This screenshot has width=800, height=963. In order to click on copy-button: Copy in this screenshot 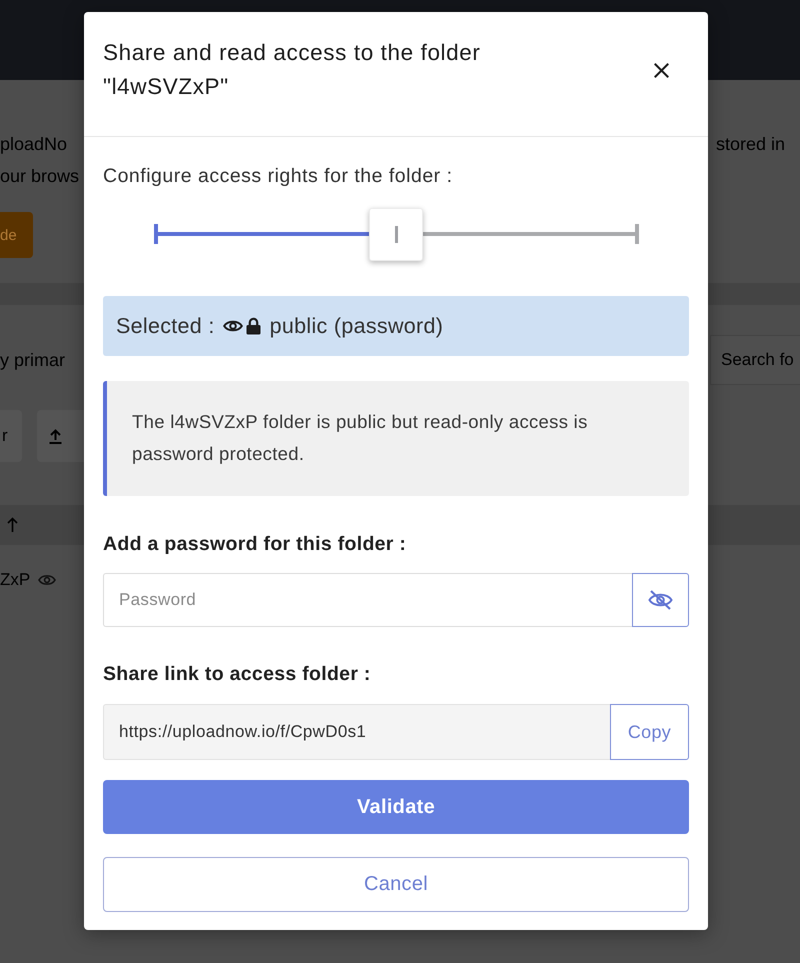, I will do `click(649, 732)`.